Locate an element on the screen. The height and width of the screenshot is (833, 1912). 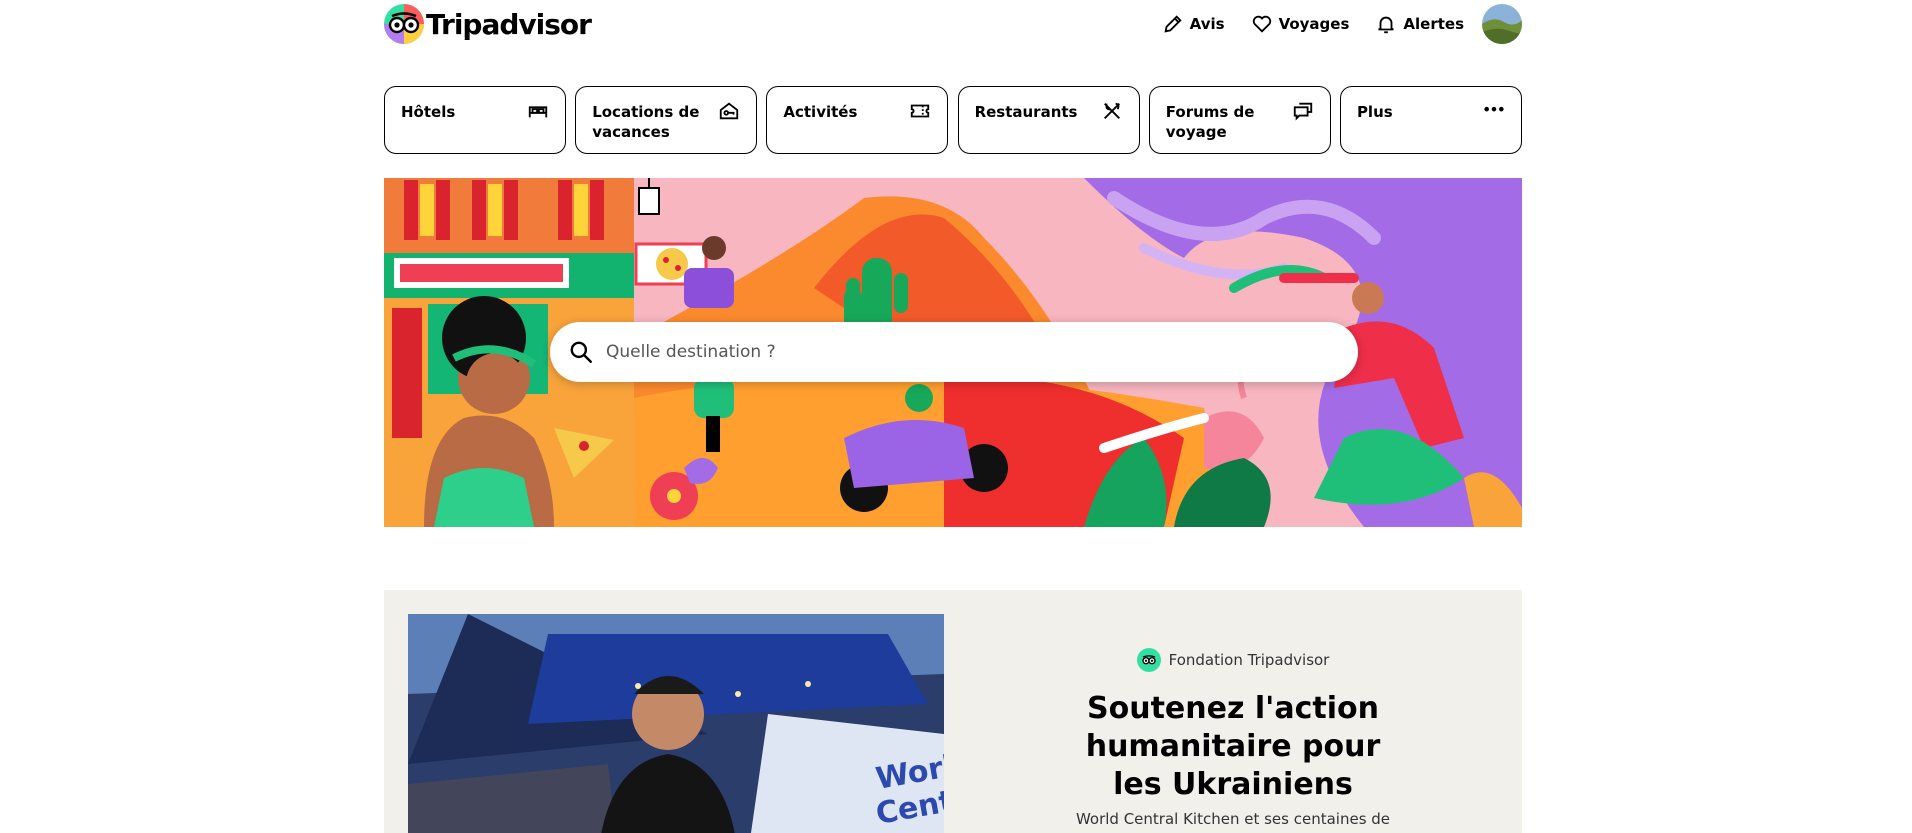
nav-avis: Avis is located at coordinates (1193, 24).